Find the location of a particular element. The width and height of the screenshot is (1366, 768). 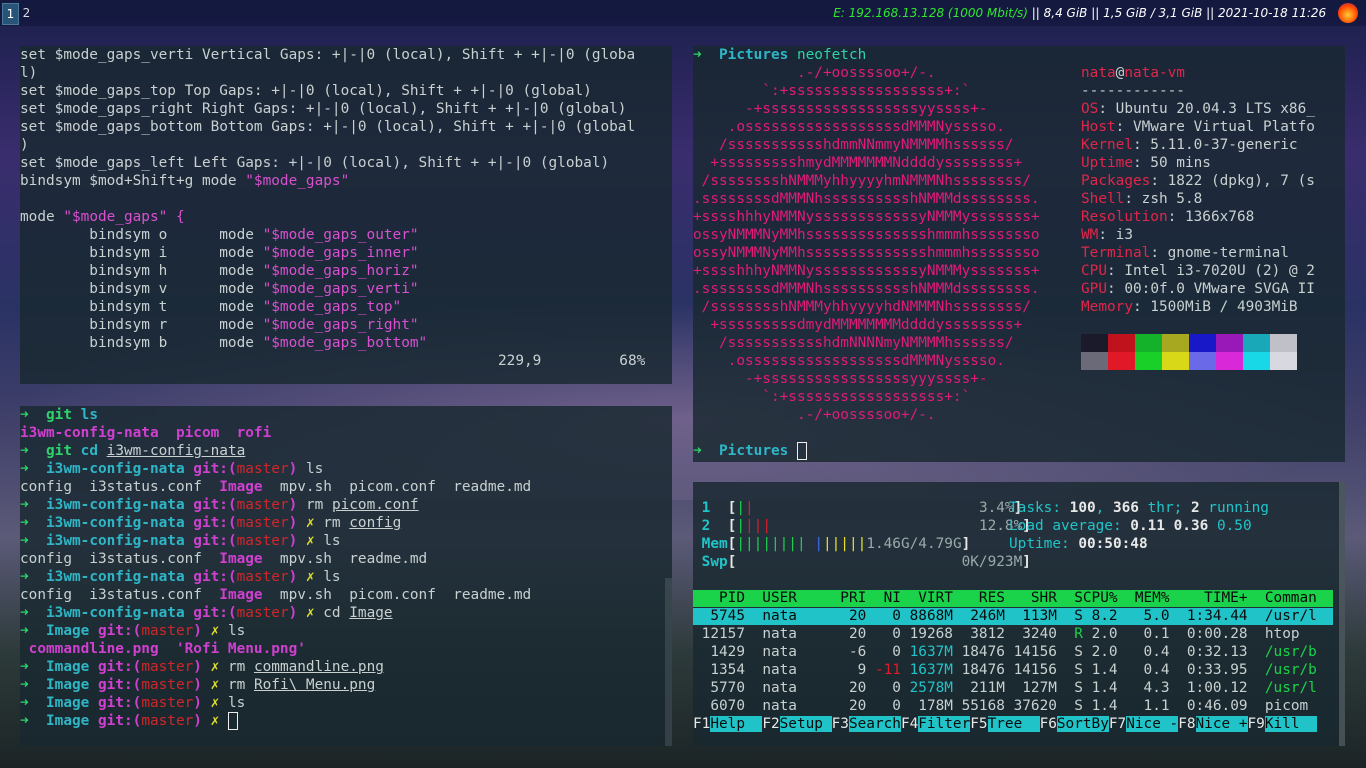

load-1: 0.11 is located at coordinates (1147, 526).